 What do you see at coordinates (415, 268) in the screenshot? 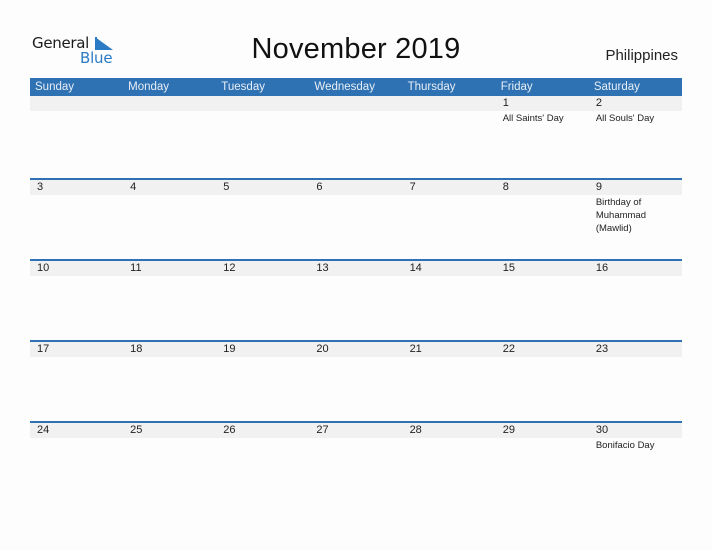
I see `day-number: 14` at bounding box center [415, 268].